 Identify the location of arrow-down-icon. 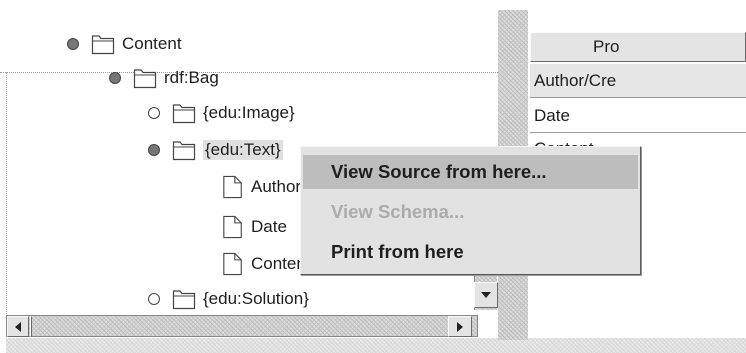
(486, 295).